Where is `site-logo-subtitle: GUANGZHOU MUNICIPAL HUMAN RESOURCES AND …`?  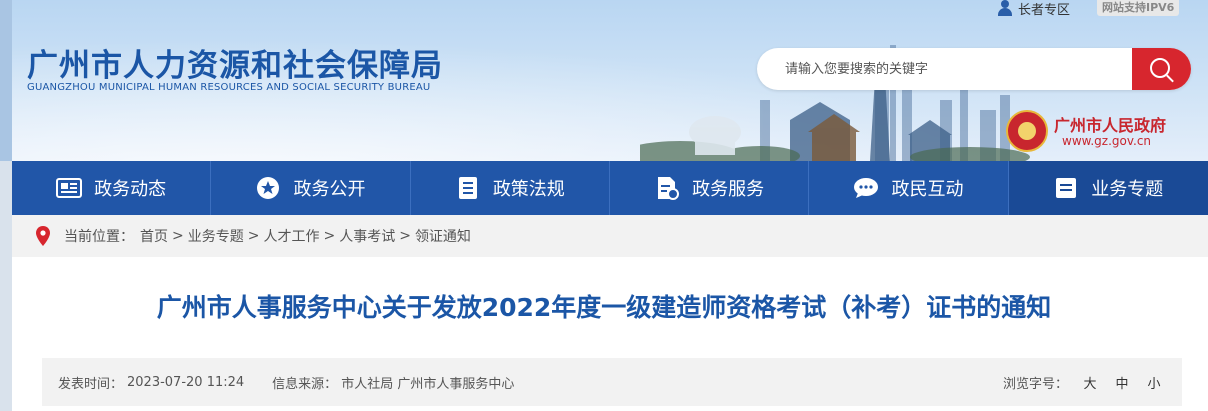
site-logo-subtitle: GUANGZHOU MUNICIPAL HUMAN RESOURCES AND … is located at coordinates (229, 87).